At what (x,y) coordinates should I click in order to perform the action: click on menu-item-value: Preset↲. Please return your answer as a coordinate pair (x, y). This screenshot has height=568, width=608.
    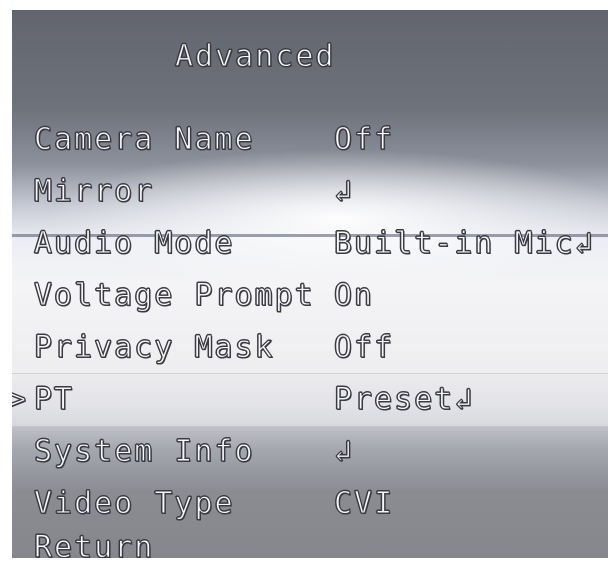
    Looking at the image, I should click on (404, 400).